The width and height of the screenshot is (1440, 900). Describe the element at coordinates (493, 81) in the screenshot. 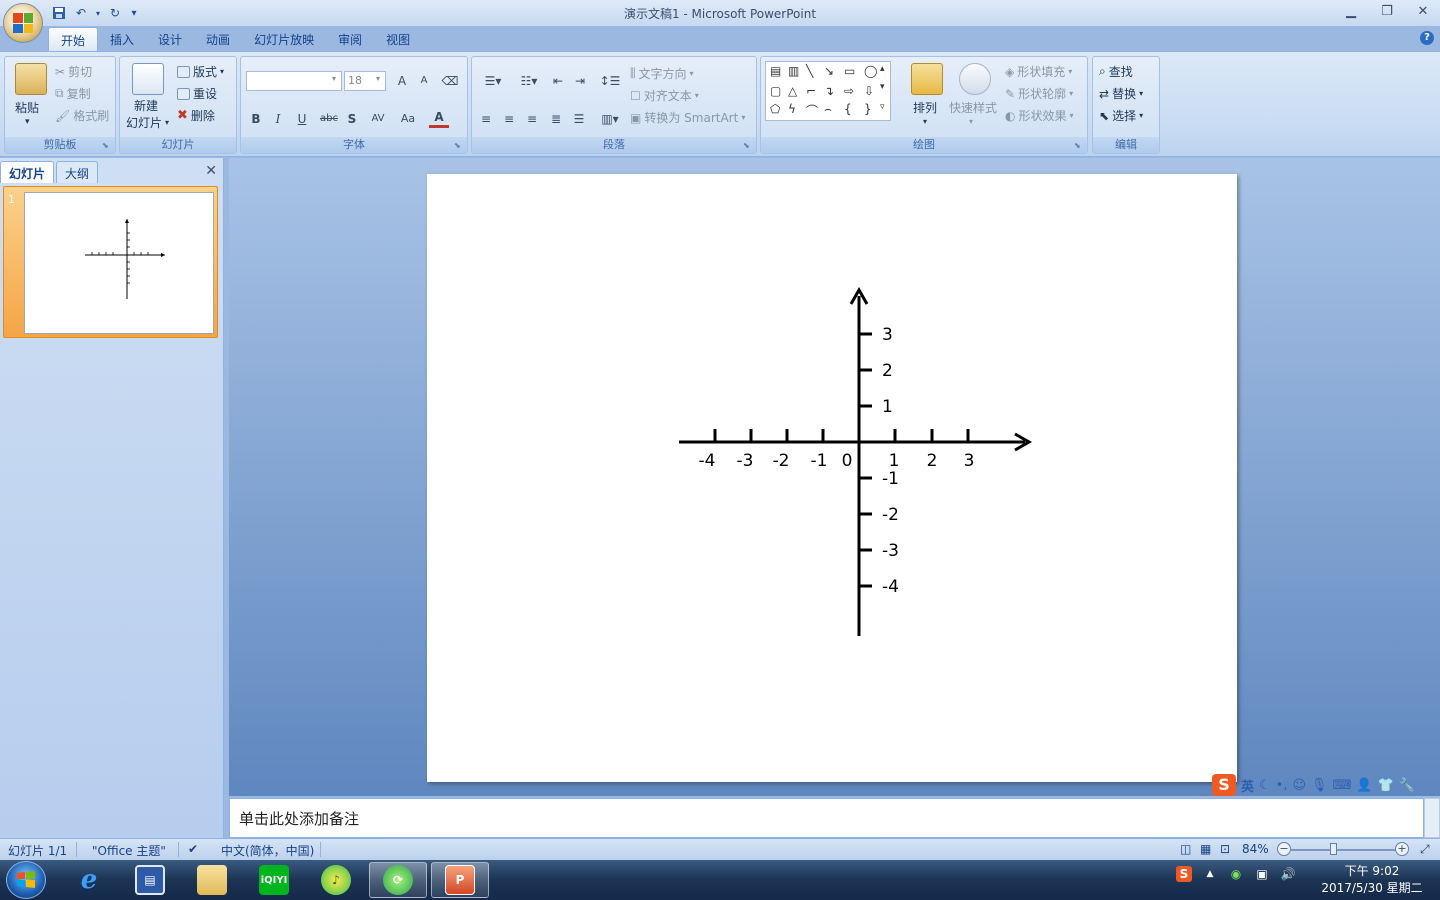

I see `bullets-icon: ☰▾` at that location.